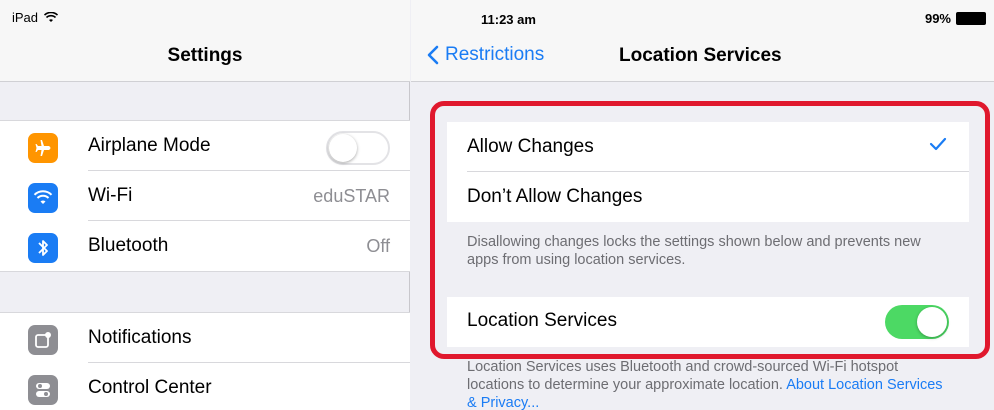 The width and height of the screenshot is (994, 410). I want to click on detail-title: Location Services, so click(700, 55).